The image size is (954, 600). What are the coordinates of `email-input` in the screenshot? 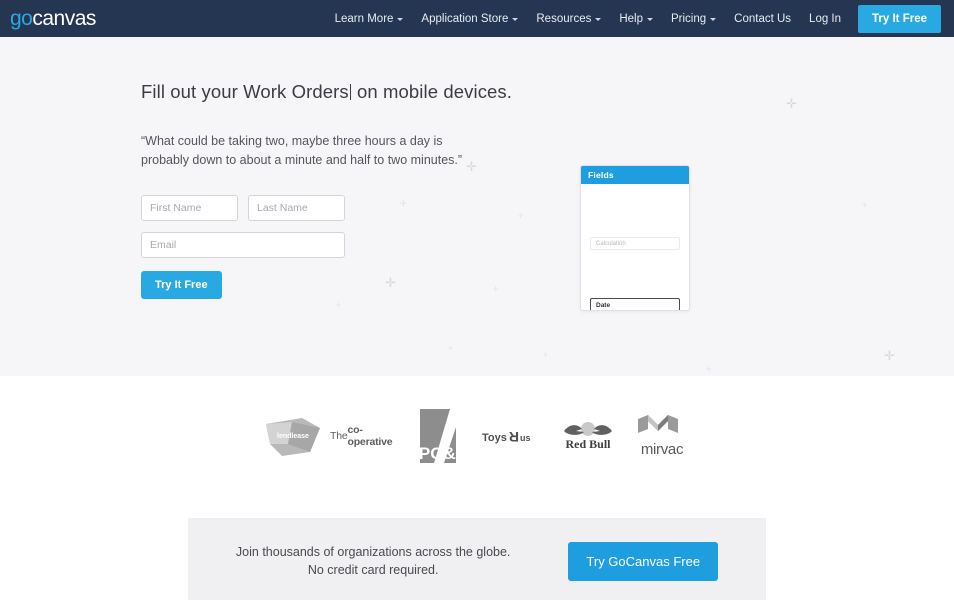 It's located at (243, 244).